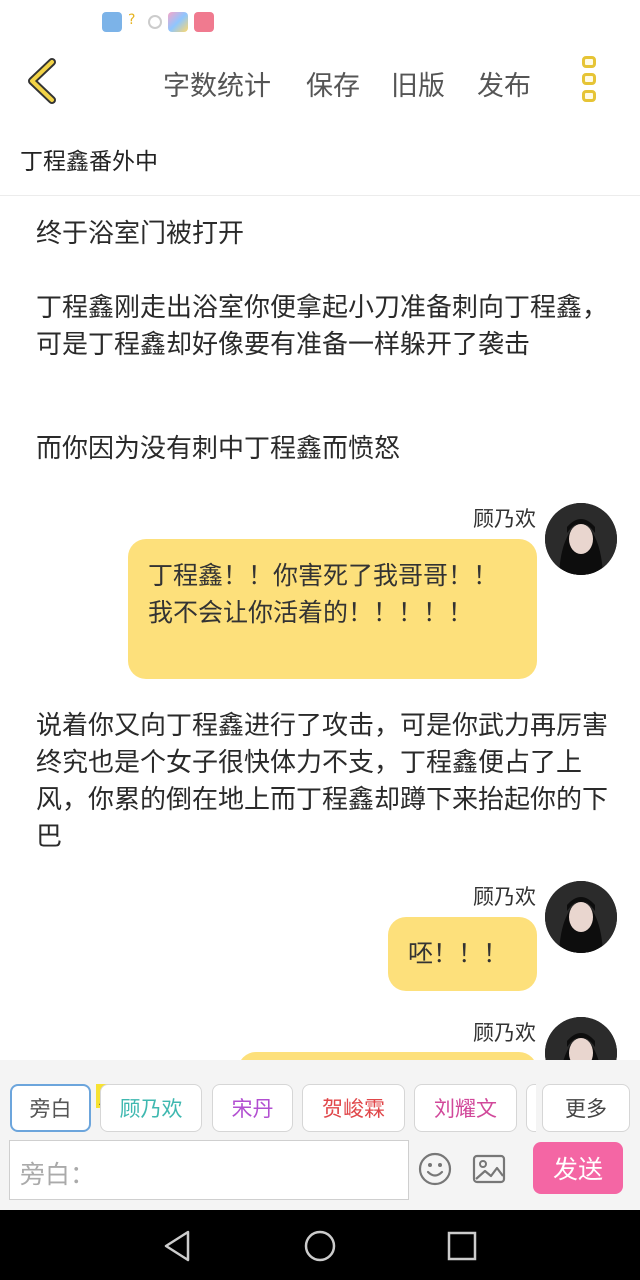 The width and height of the screenshot is (640, 1280). What do you see at coordinates (326, 449) in the screenshot?
I see `narration-paragraph: 而你因为没有刺中丁程鑫而愤怒` at bounding box center [326, 449].